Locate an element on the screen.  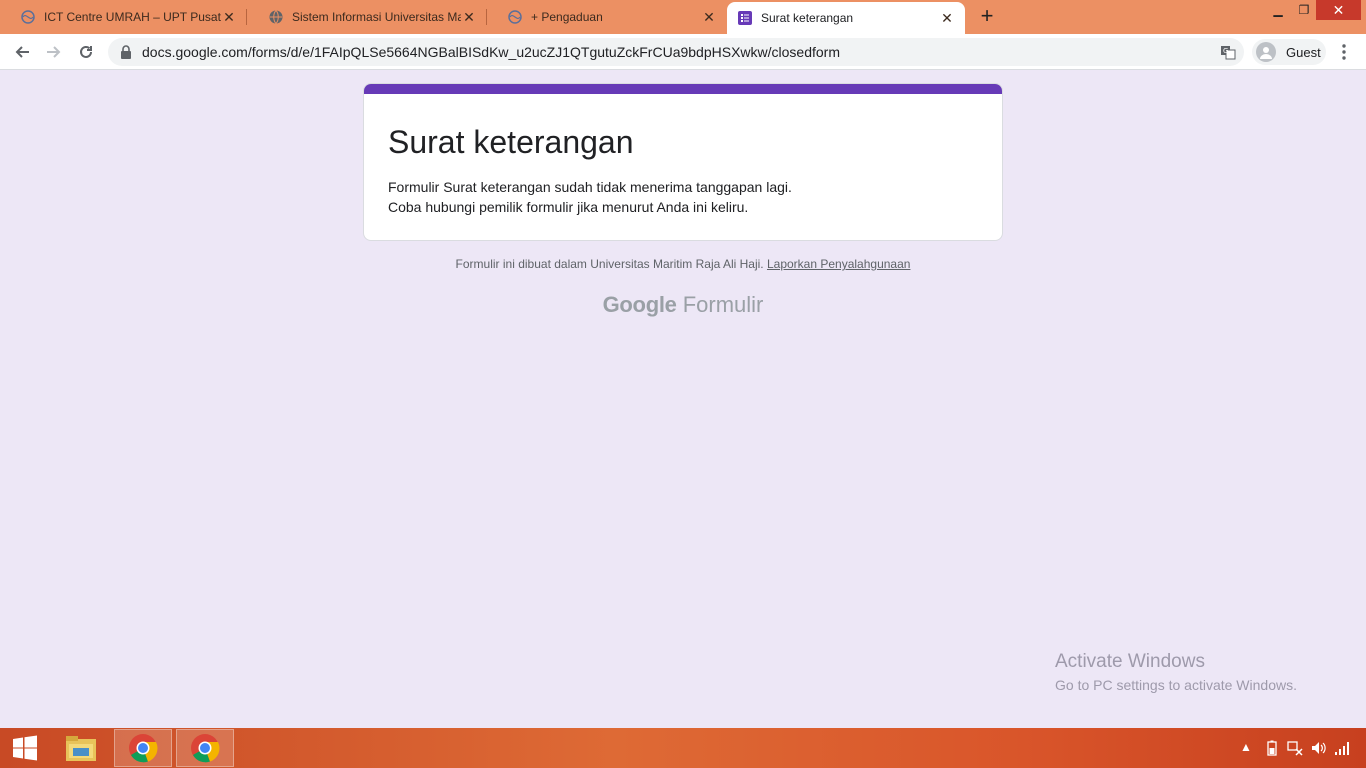
signal-strength-icon is located at coordinates (1342, 749).